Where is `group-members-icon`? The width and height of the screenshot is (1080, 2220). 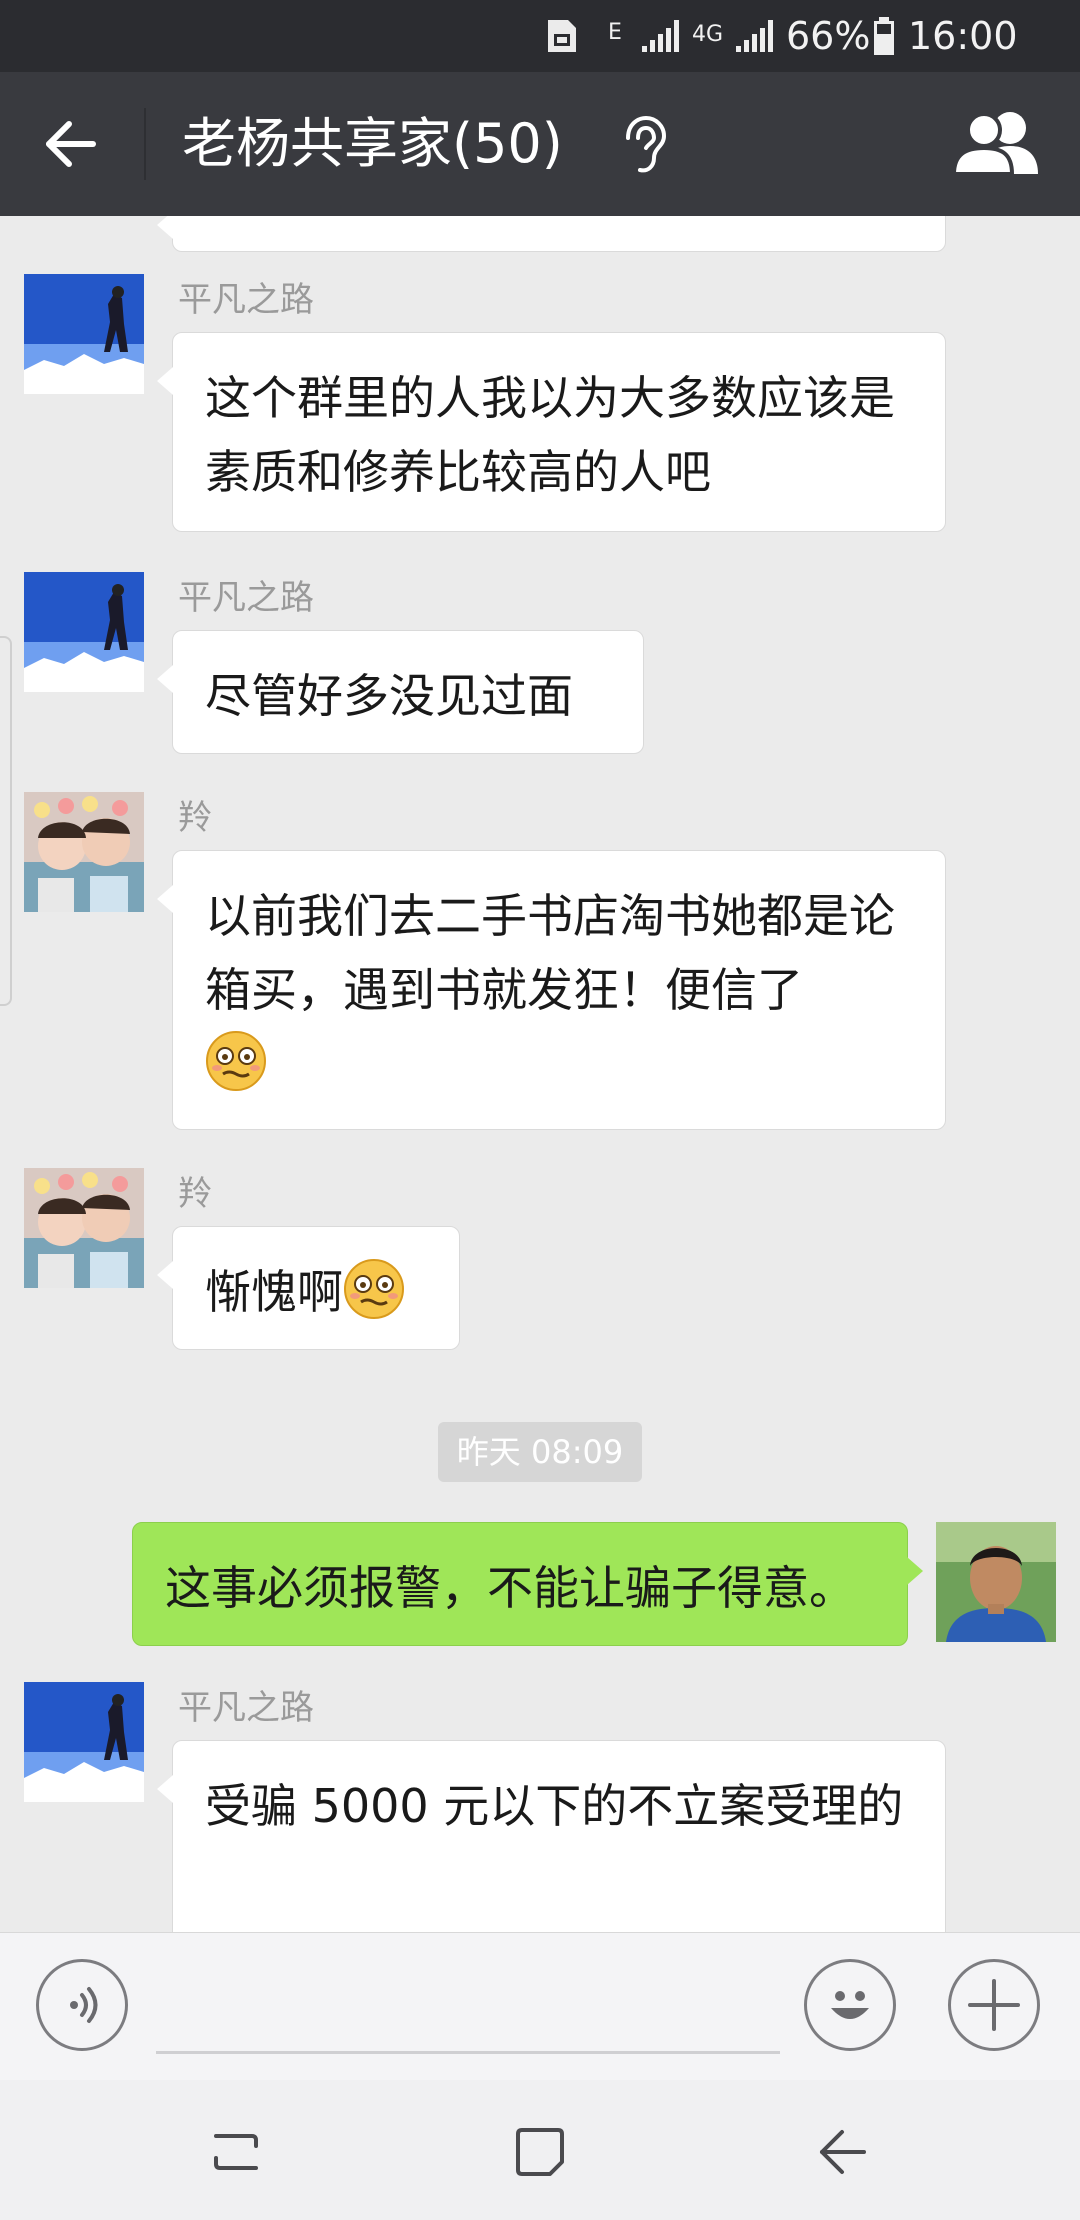 group-members-icon is located at coordinates (994, 144).